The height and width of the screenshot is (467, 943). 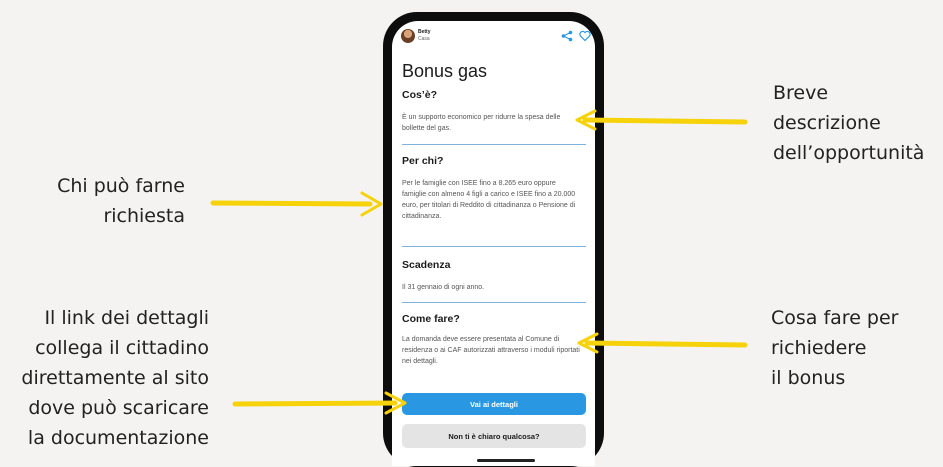 I want to click on arrow-link, so click(x=319, y=403).